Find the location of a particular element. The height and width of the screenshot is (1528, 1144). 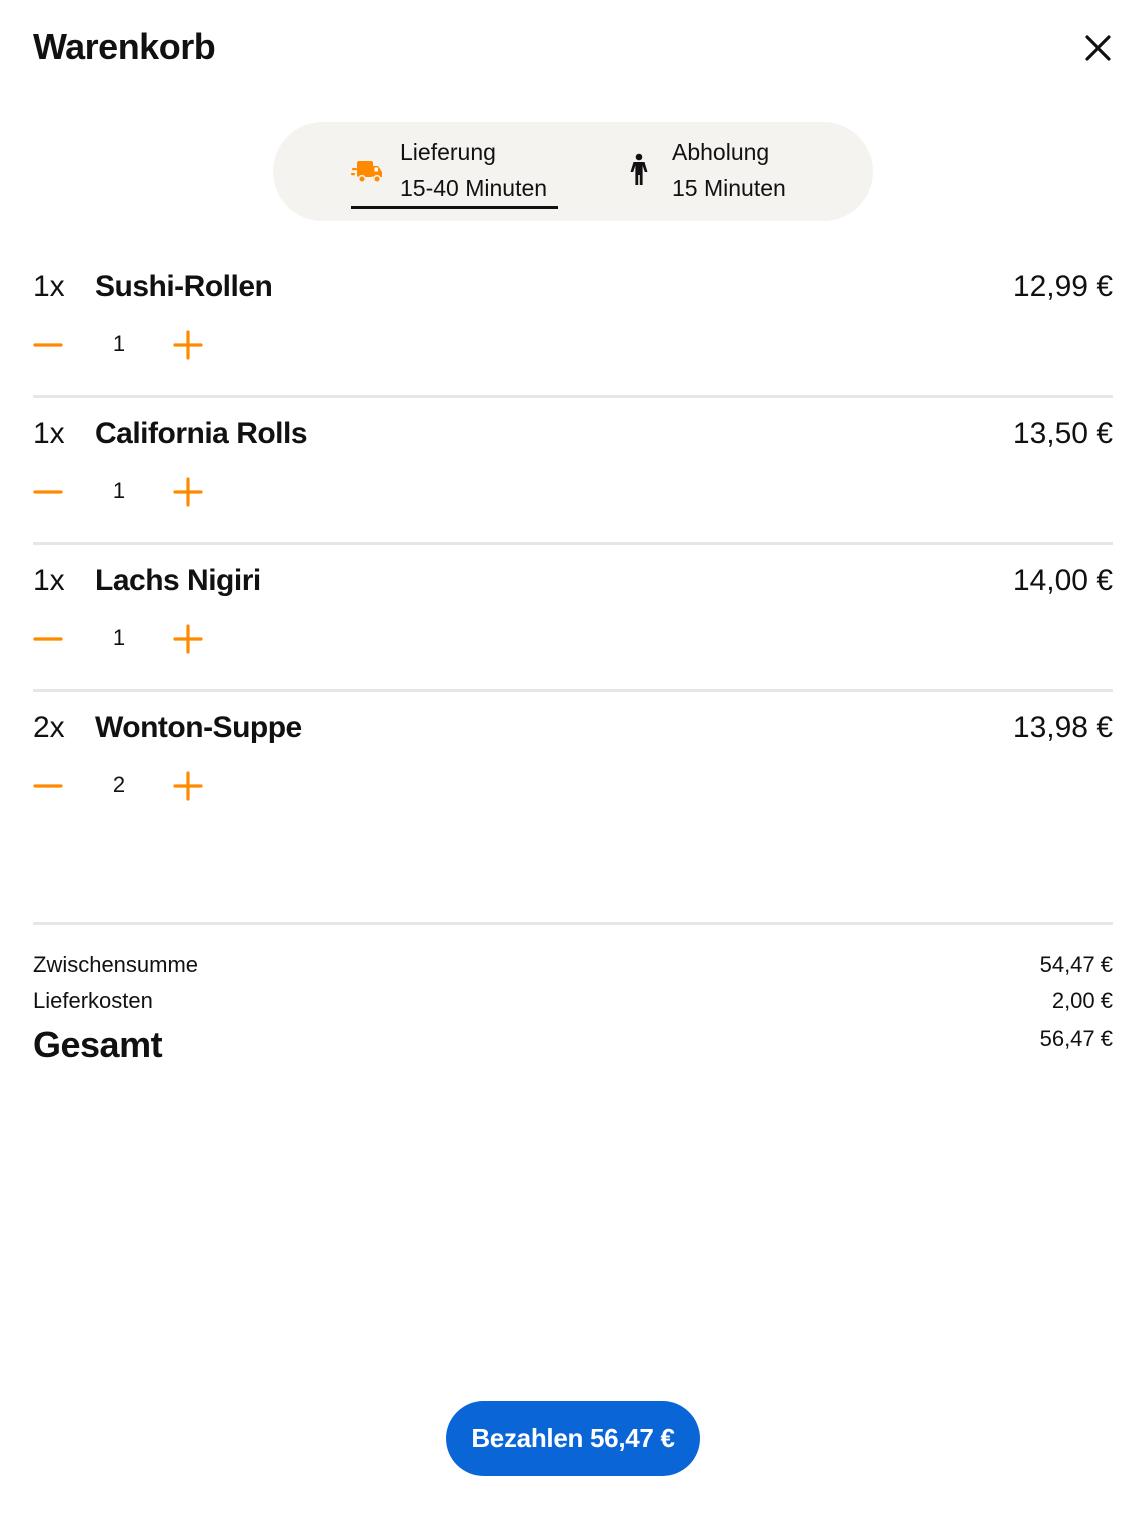

summary-divider is located at coordinates (573, 923).